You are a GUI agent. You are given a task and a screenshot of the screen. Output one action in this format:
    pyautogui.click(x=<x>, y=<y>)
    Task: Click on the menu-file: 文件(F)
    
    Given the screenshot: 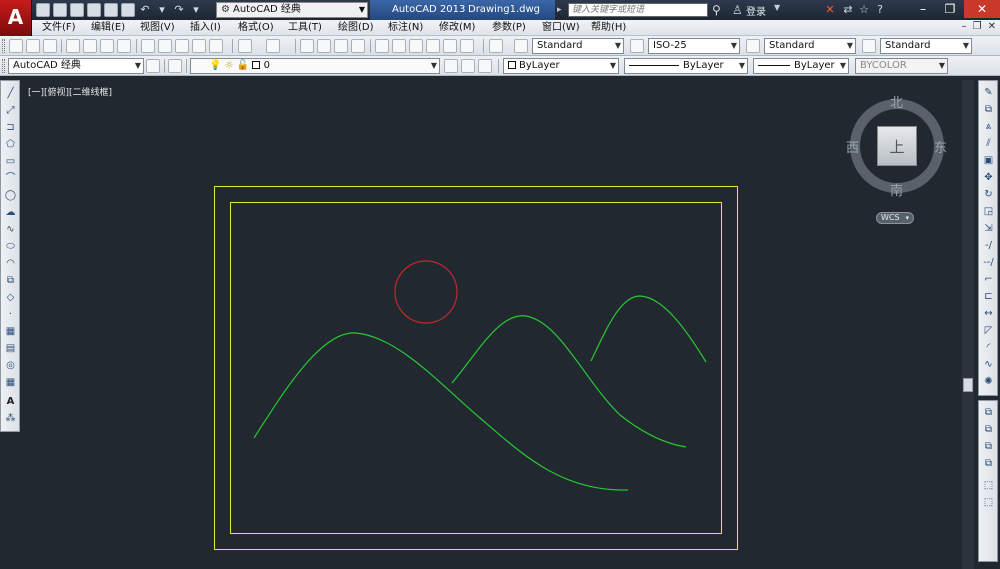 What is the action you would take?
    pyautogui.click(x=59, y=28)
    